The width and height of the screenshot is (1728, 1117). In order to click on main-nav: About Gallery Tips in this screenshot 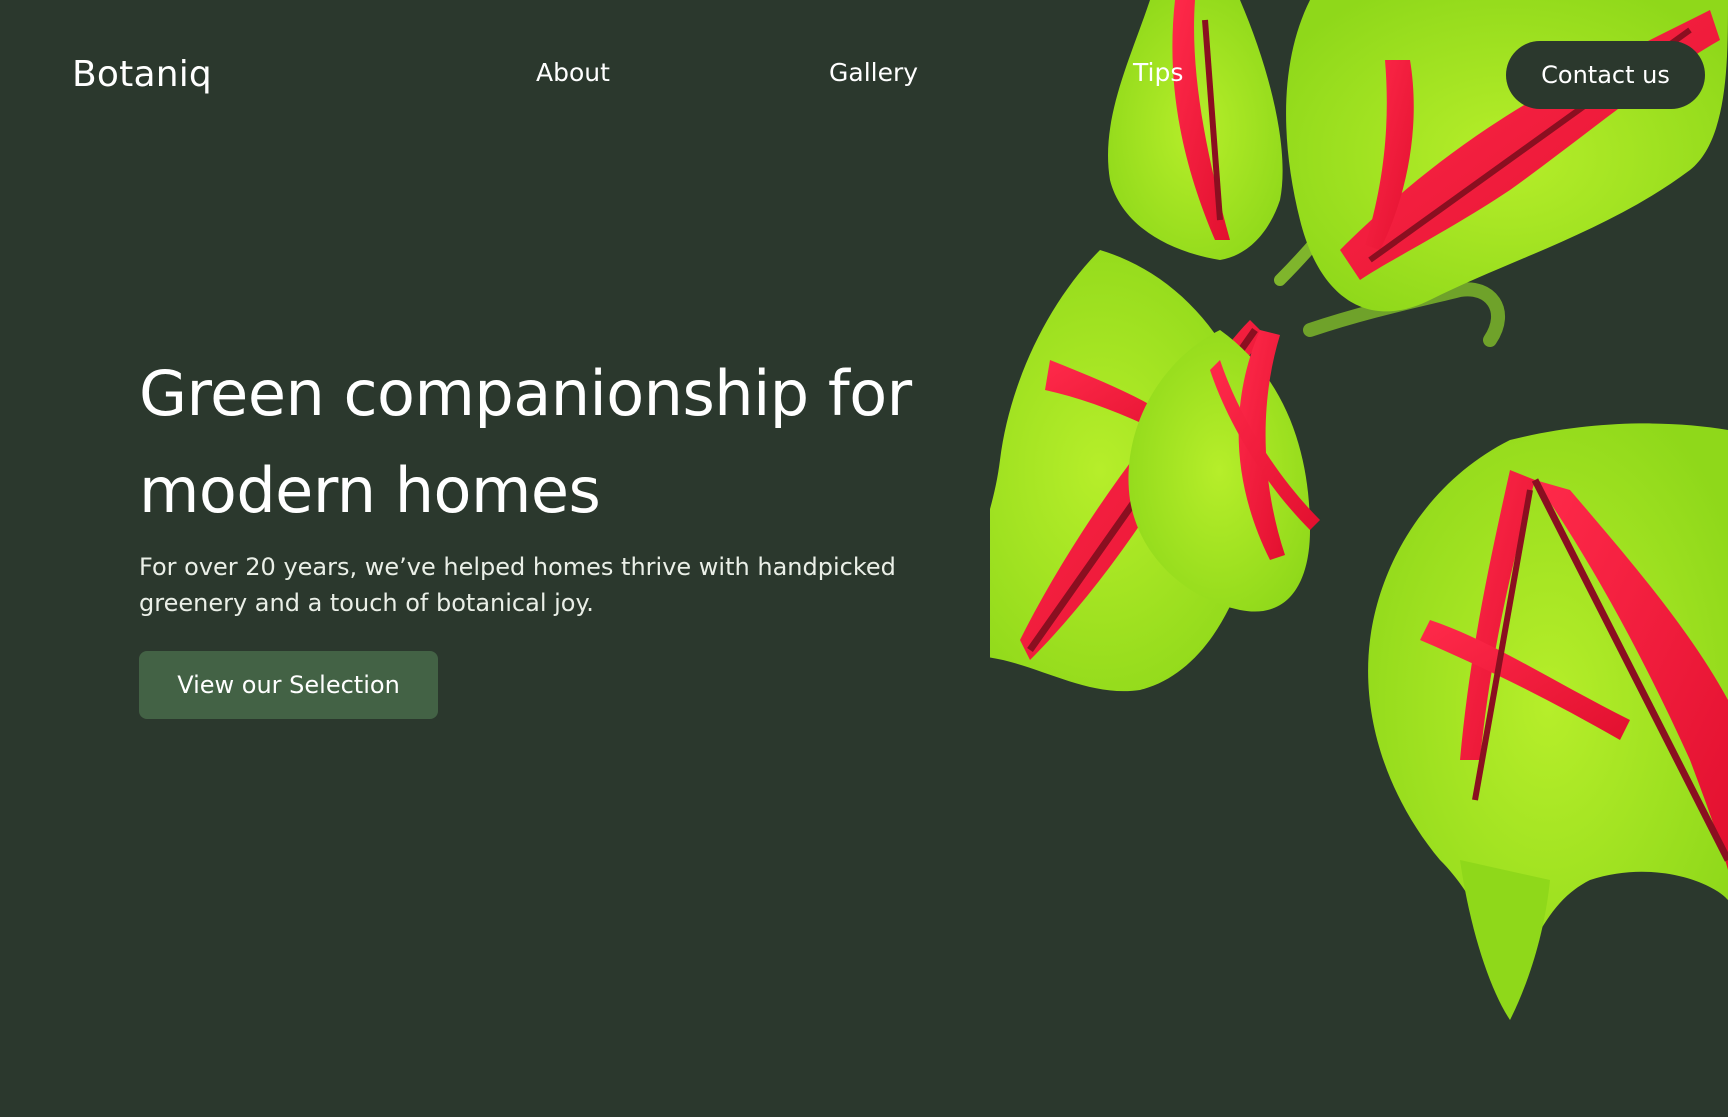, I will do `click(864, 78)`.